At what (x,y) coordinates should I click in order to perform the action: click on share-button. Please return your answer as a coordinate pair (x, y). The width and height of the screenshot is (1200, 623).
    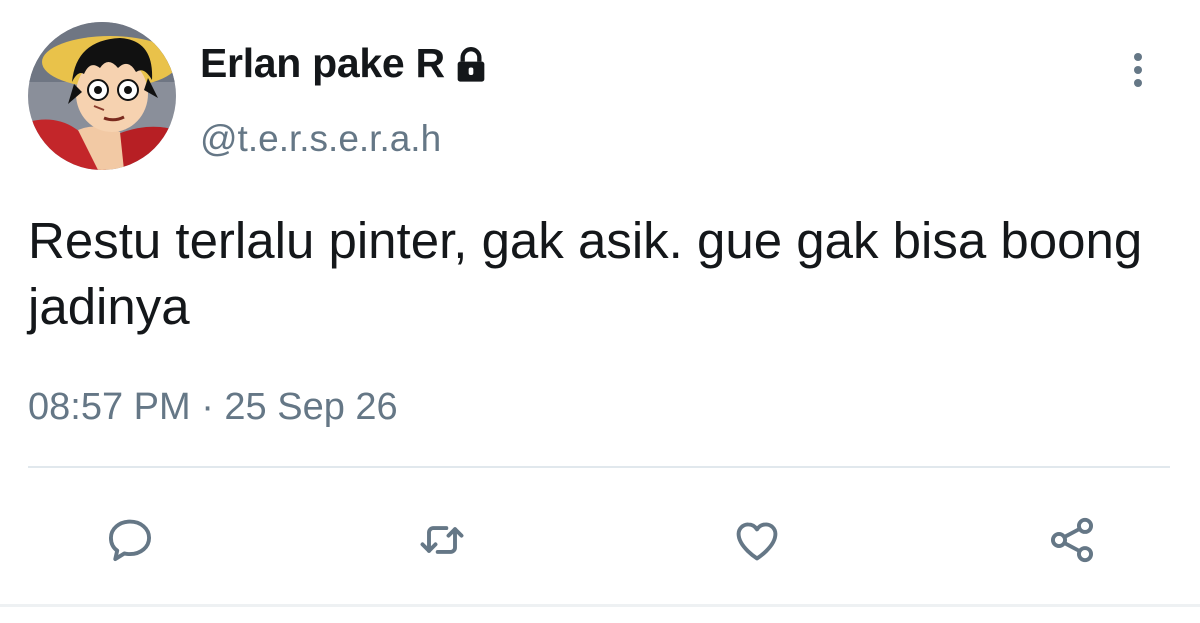
    Looking at the image, I should click on (1072, 540).